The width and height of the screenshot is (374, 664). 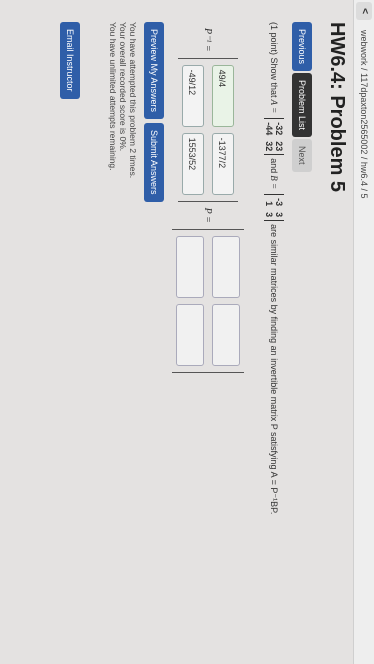 I want to click on problem-list-button: Problem List, so click(x=302, y=105).